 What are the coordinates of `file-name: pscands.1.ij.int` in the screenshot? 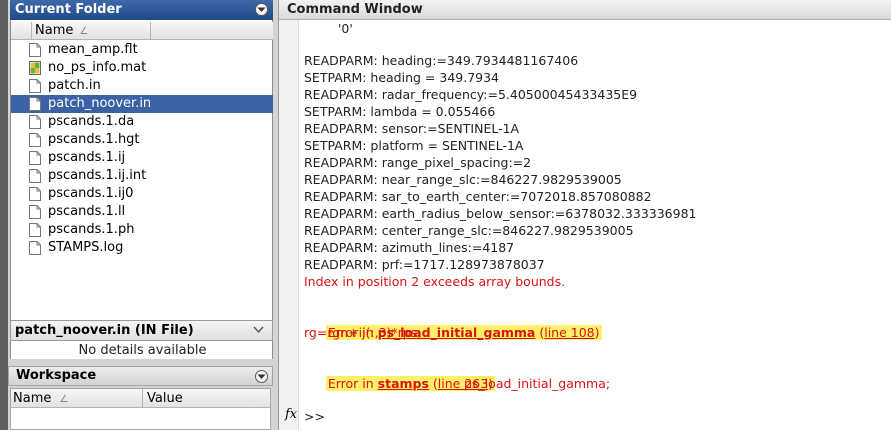 It's located at (97, 175).